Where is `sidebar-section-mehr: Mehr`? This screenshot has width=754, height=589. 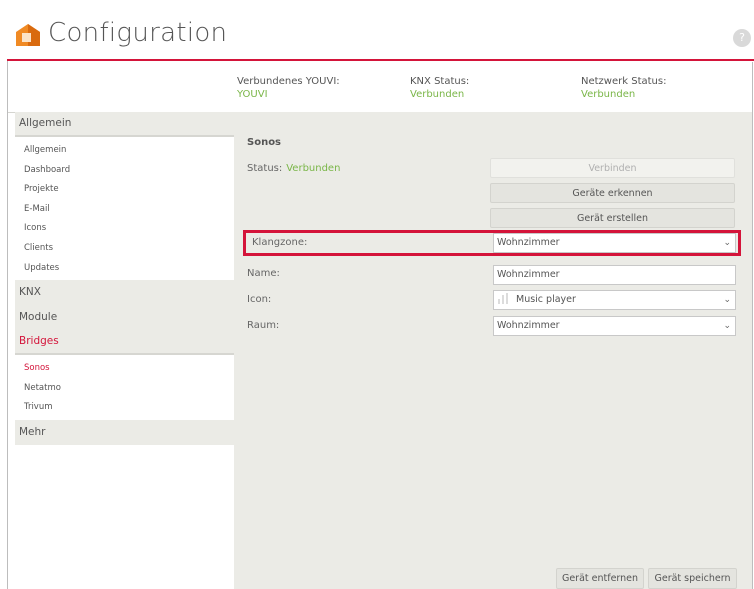 sidebar-section-mehr: Mehr is located at coordinates (124, 432).